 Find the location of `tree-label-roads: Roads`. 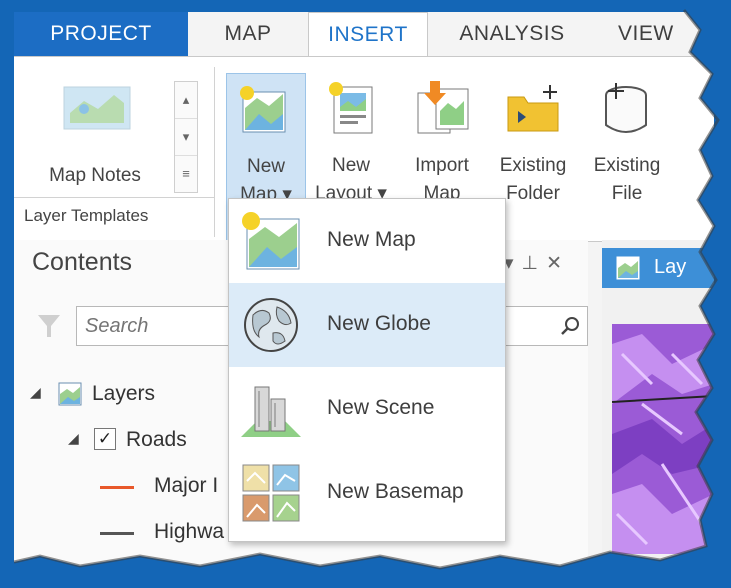

tree-label-roads: Roads is located at coordinates (156, 439).